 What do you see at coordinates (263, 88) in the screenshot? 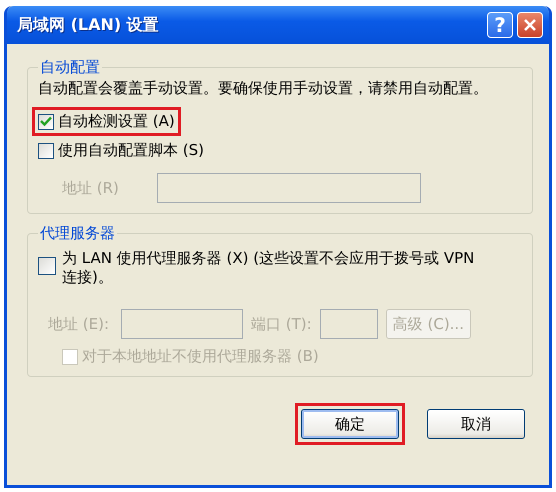
I see `description-text: 自动配置会覆盖手动设置。要确保使用手动设置，请禁用自动配置。` at bounding box center [263, 88].